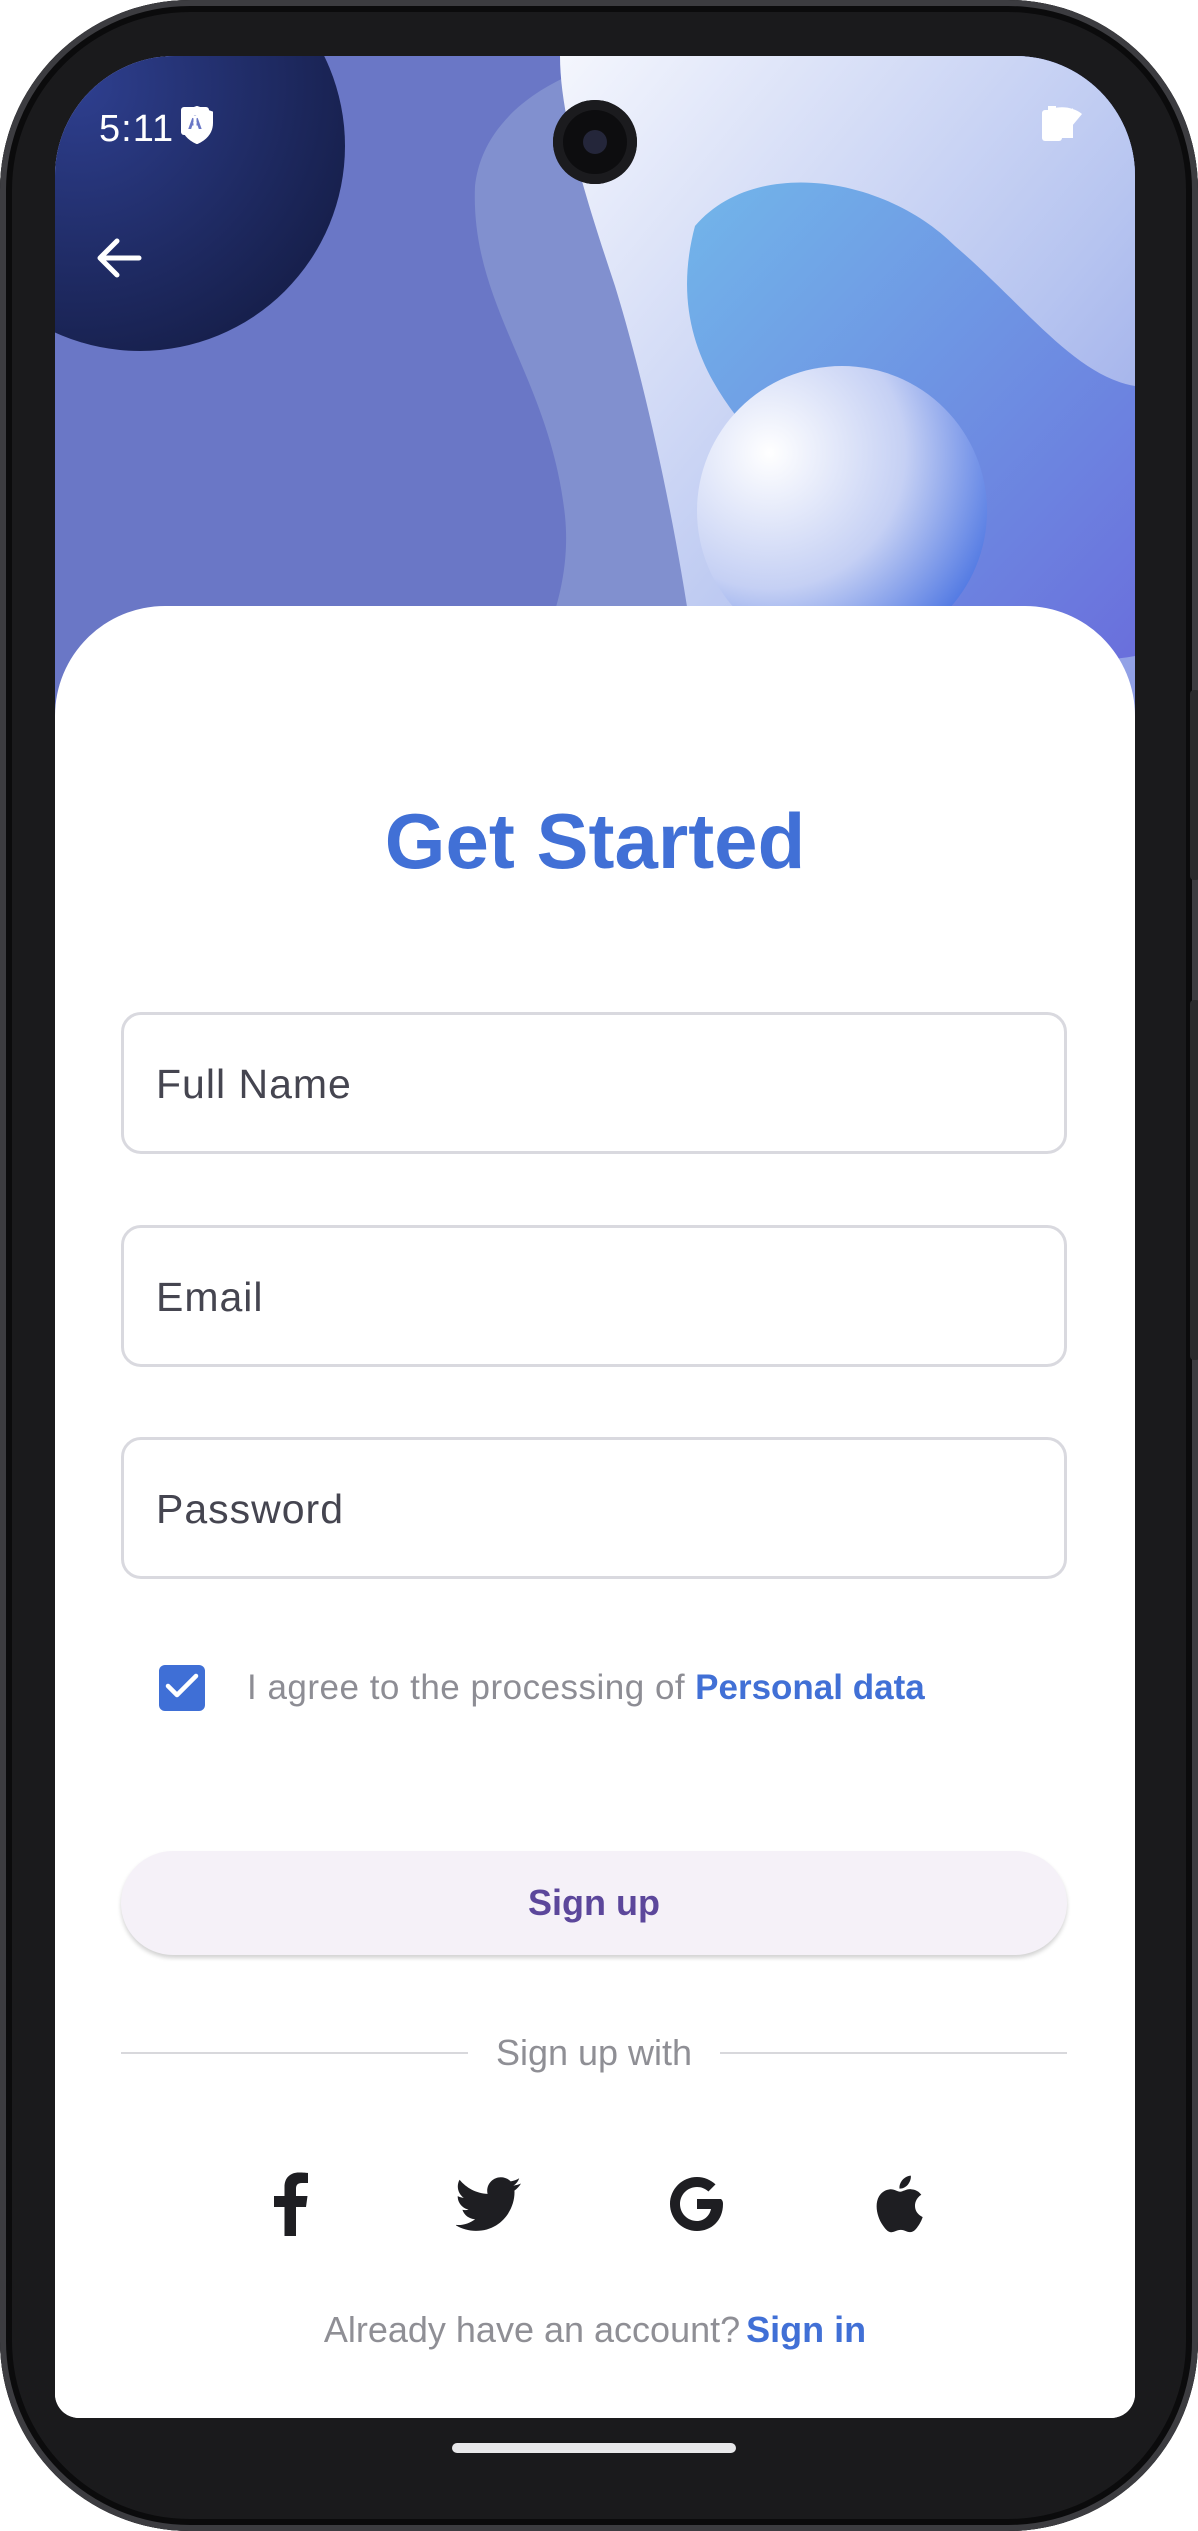 The image size is (1198, 2531). Describe the element at coordinates (233, 127) in the screenshot. I see `play-icon` at that location.